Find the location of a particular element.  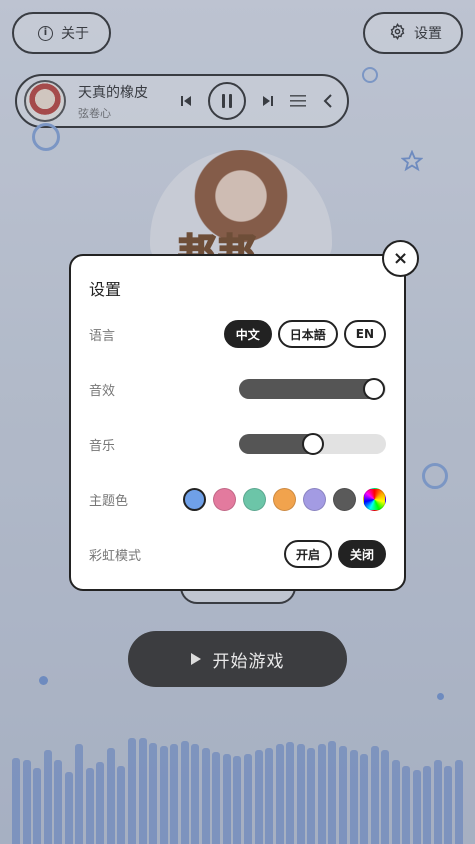

theme-color-row: 主题色 is located at coordinates (237, 499).